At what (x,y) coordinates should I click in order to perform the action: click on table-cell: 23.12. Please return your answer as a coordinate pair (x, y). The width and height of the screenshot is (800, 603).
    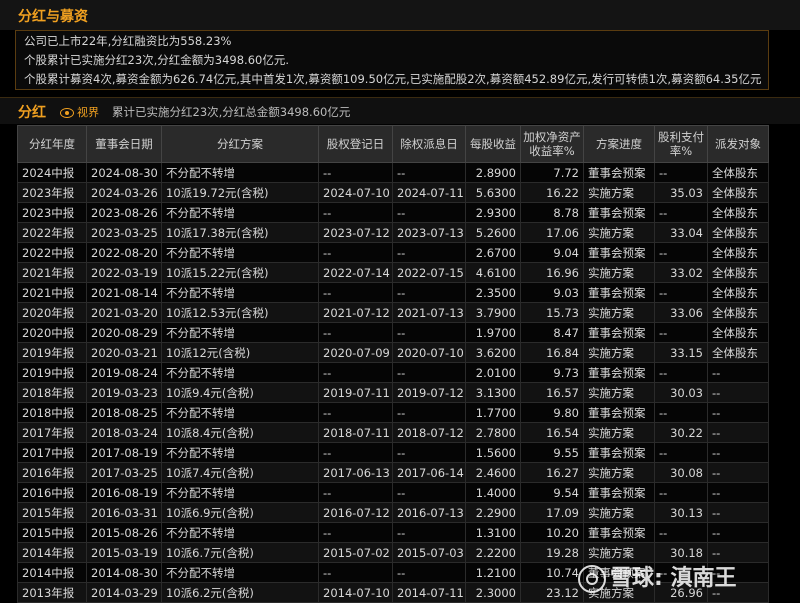
    Looking at the image, I should click on (552, 592).